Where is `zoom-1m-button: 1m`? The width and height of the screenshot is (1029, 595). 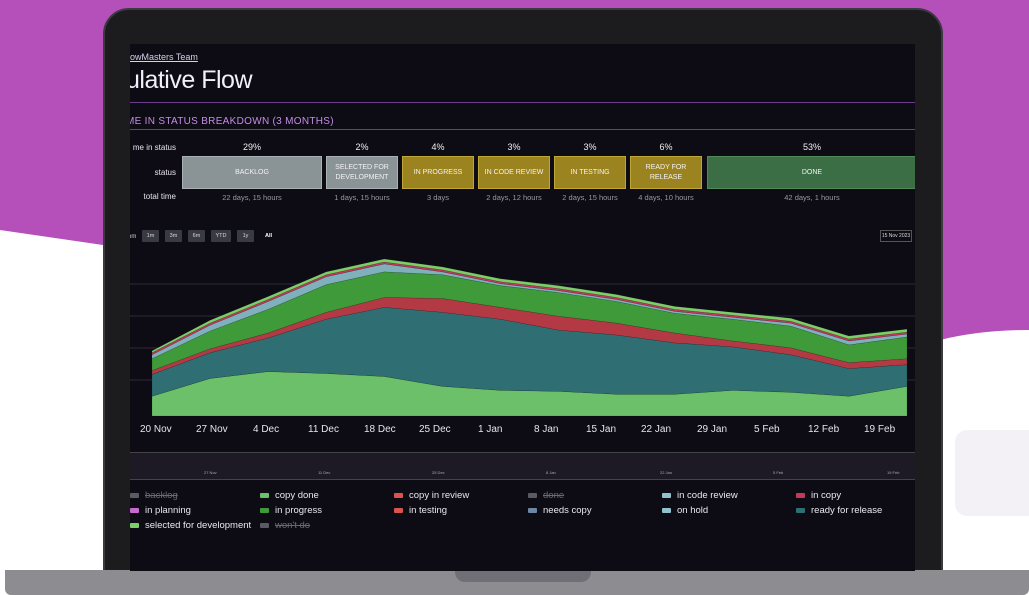 zoom-1m-button: 1m is located at coordinates (150, 236).